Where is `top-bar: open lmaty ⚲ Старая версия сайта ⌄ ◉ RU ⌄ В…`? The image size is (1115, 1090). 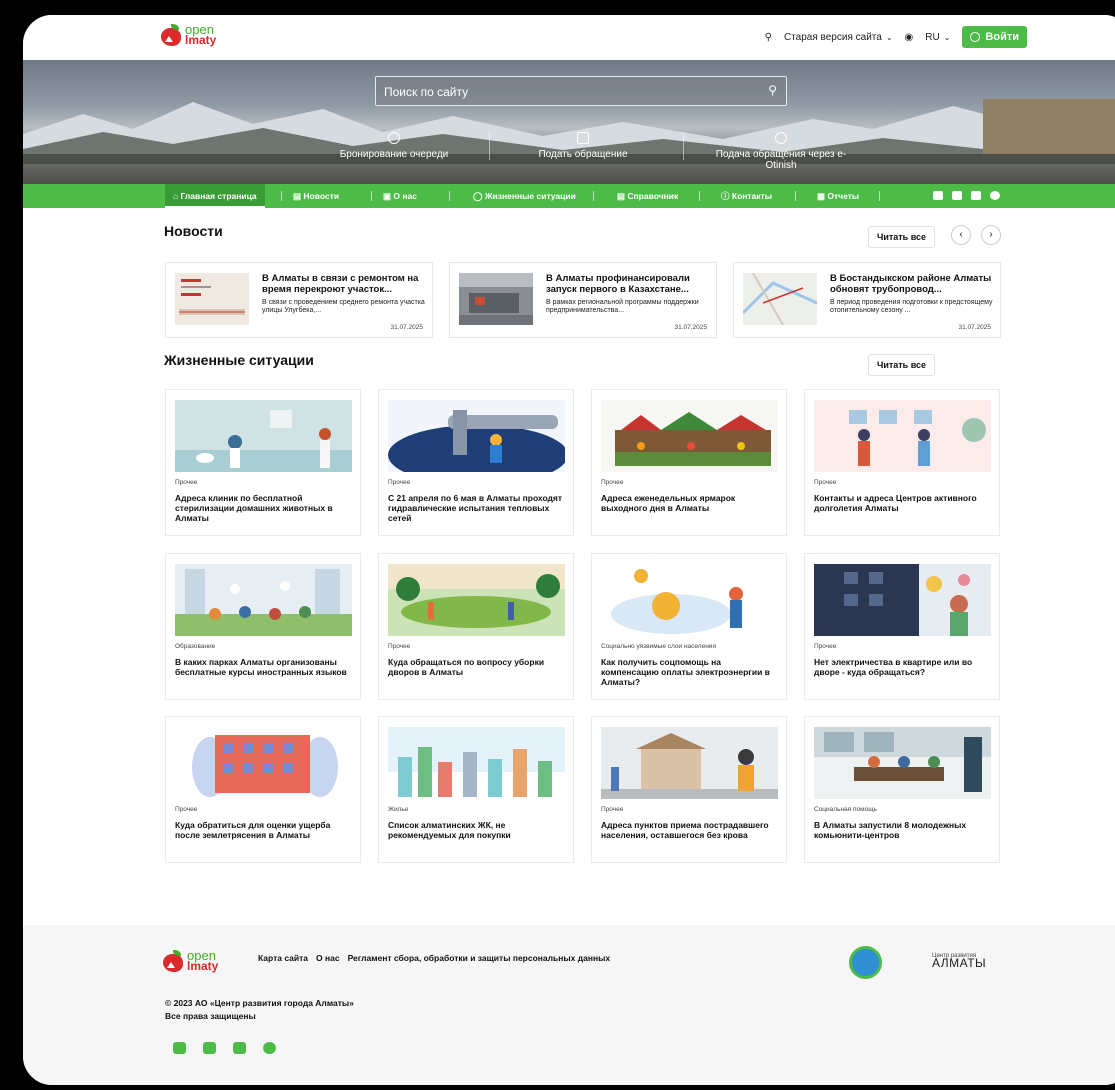 top-bar: open lmaty ⚲ Старая версия сайта ⌄ ◉ RU ⌄ В… is located at coordinates (569, 37).